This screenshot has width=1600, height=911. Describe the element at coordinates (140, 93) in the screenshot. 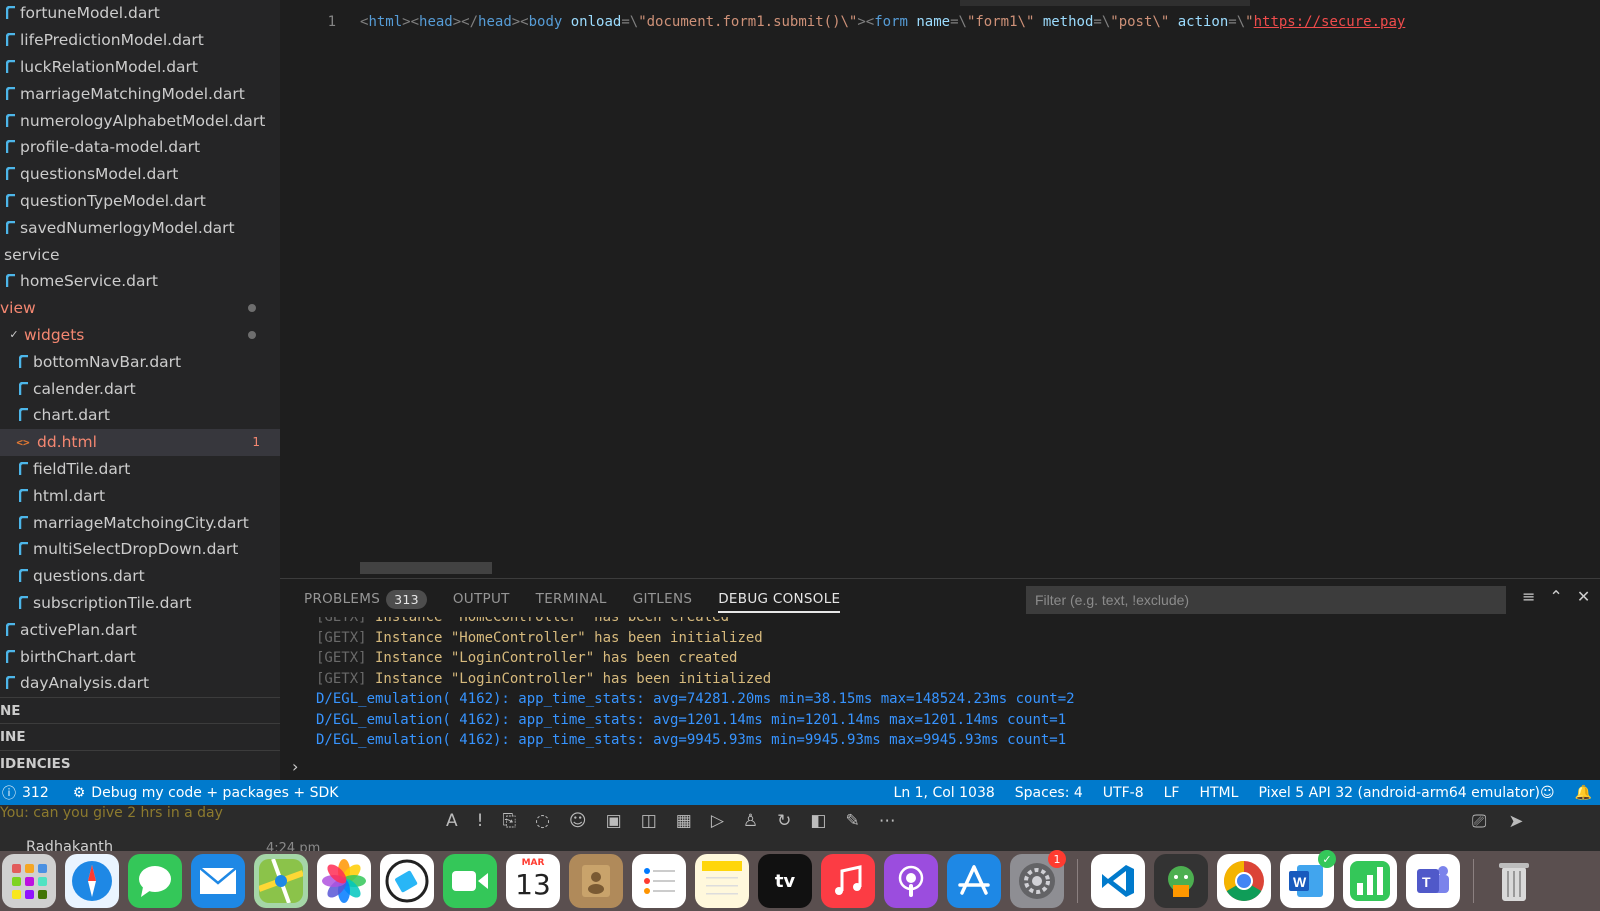

I see `tree-item-marriagematchingmodel-dart: marriageMatchingModel.dart` at that location.